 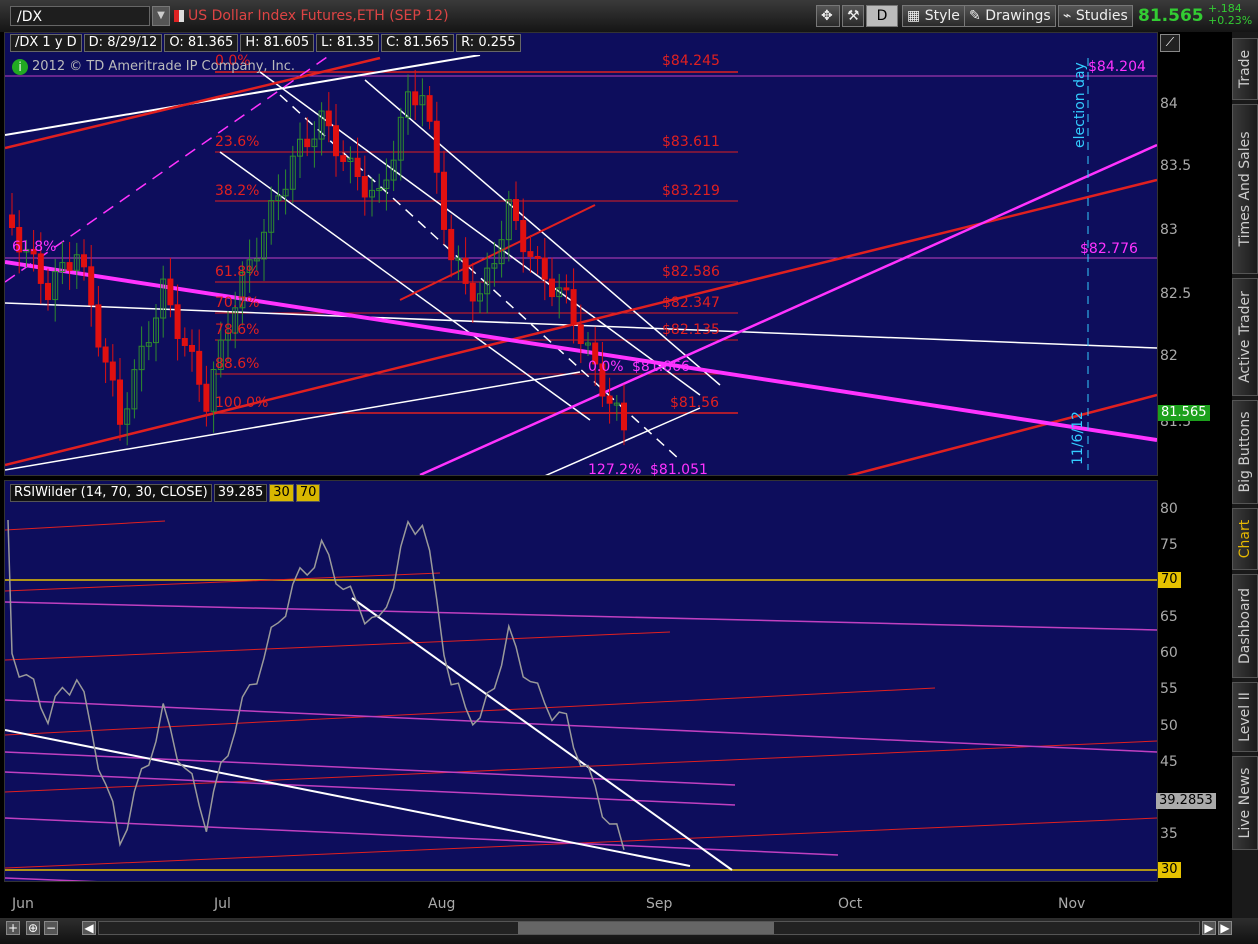 I want to click on zoom-fit-icon: +, so click(x=13, y=928).